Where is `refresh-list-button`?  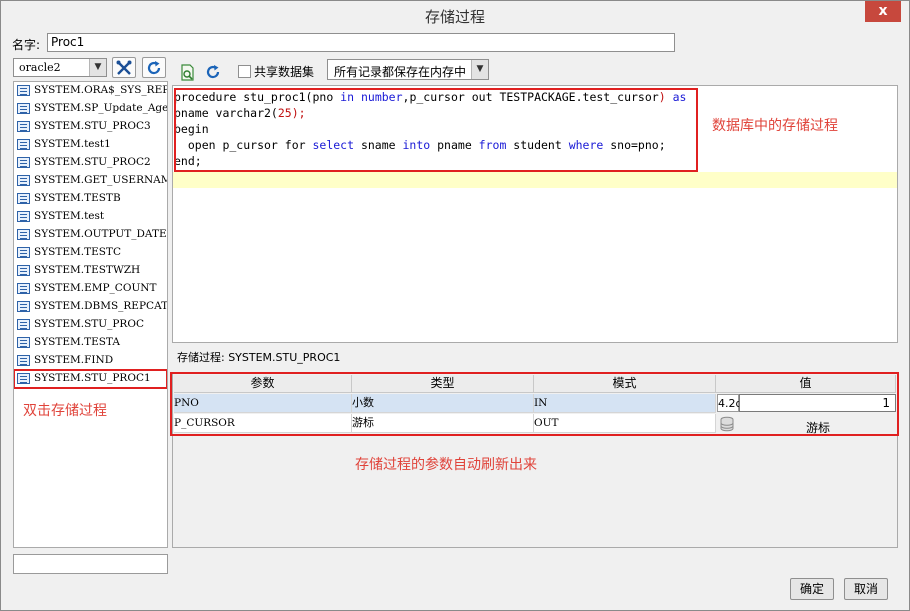
refresh-list-button is located at coordinates (154, 67).